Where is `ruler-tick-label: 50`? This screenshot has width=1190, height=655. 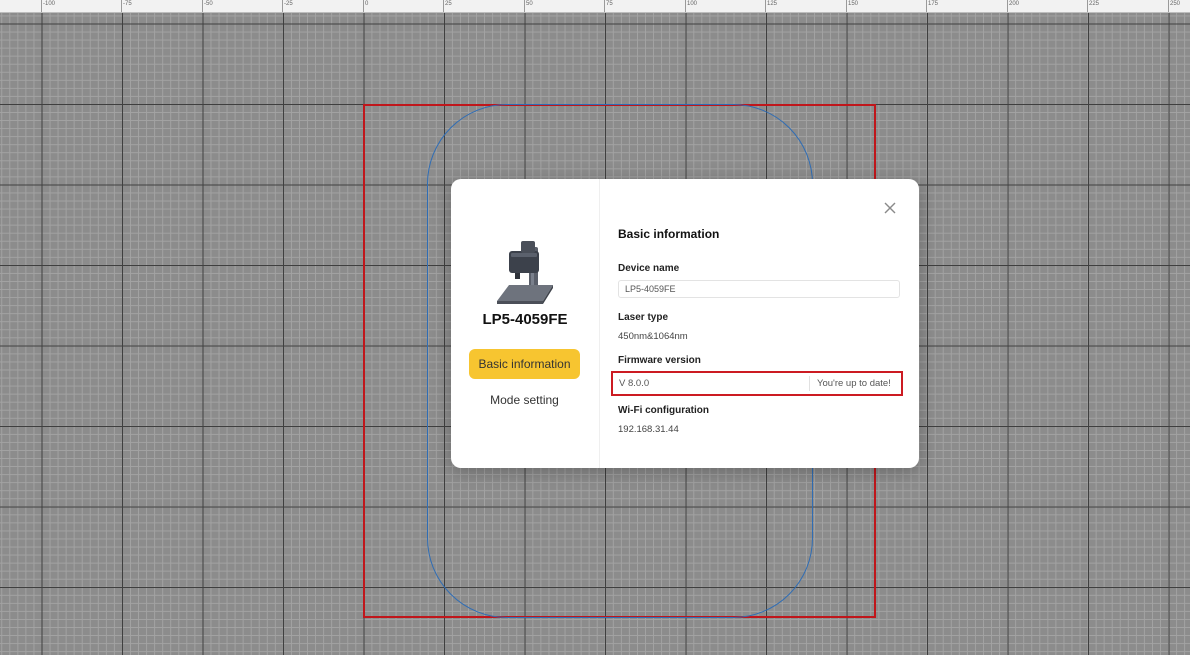 ruler-tick-label: 50 is located at coordinates (529, 4).